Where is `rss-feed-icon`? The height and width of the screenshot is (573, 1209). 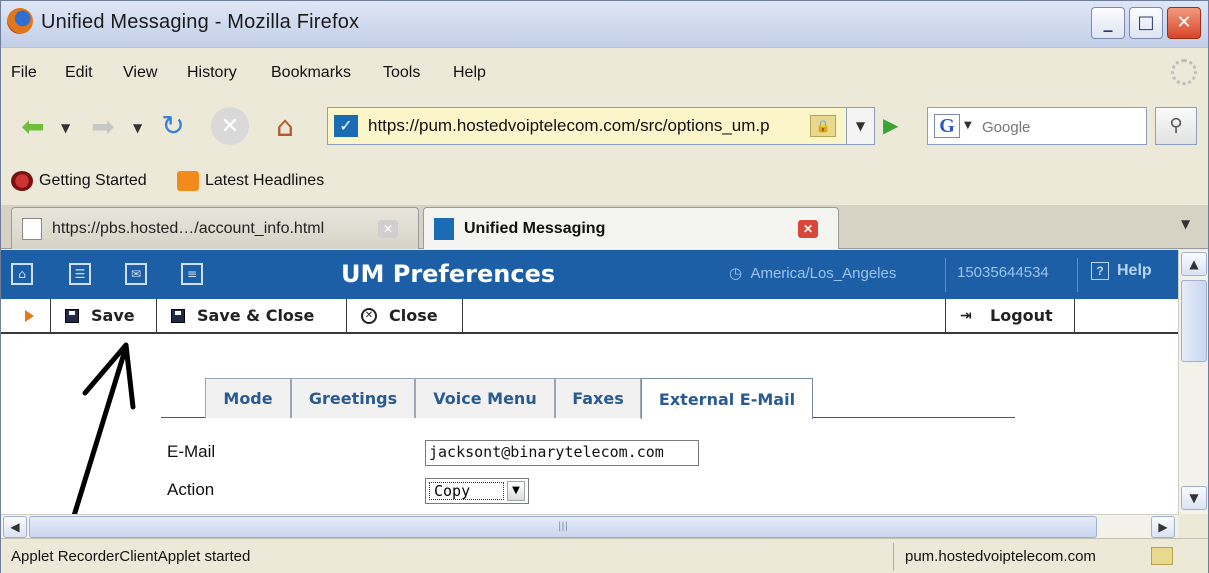 rss-feed-icon is located at coordinates (188, 181).